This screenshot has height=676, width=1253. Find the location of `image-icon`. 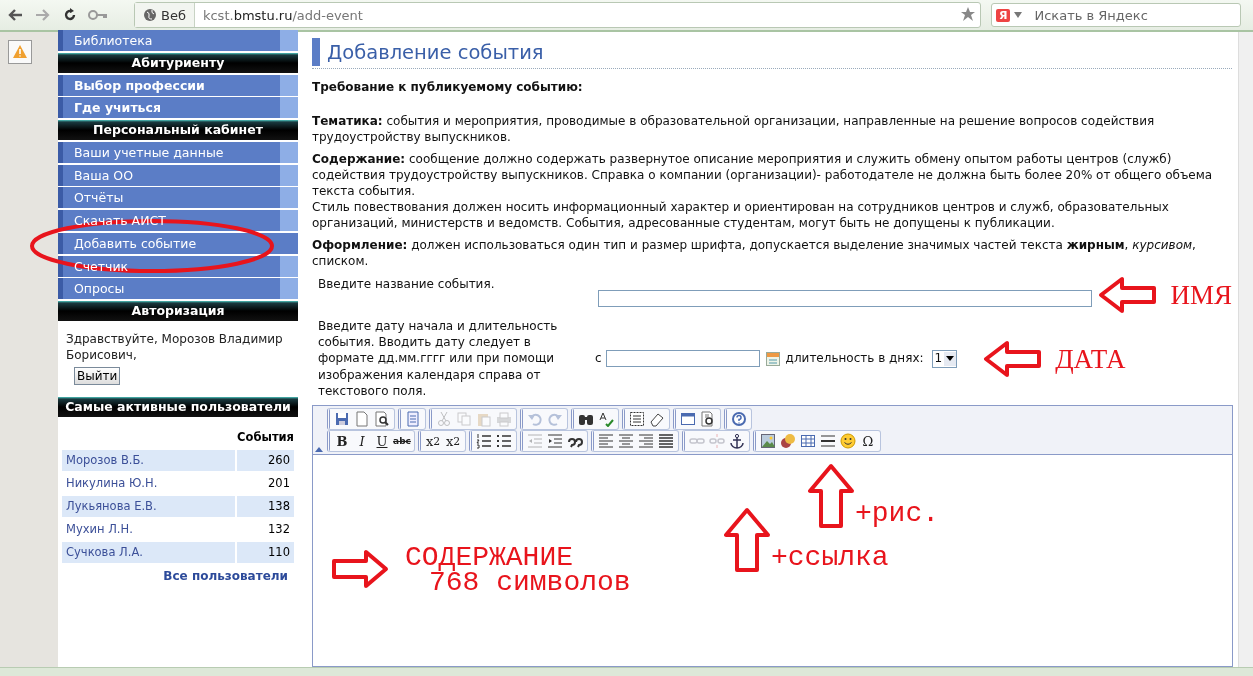

image-icon is located at coordinates (768, 441).